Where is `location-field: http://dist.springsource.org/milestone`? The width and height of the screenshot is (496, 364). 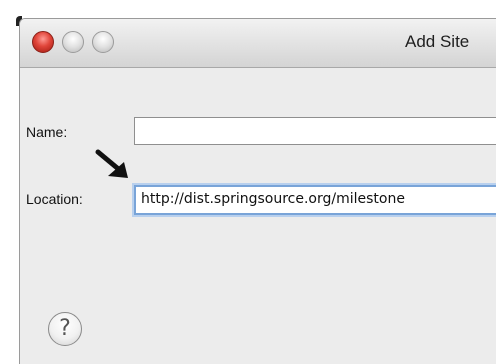 location-field: http://dist.springsource.org/milestone is located at coordinates (315, 200).